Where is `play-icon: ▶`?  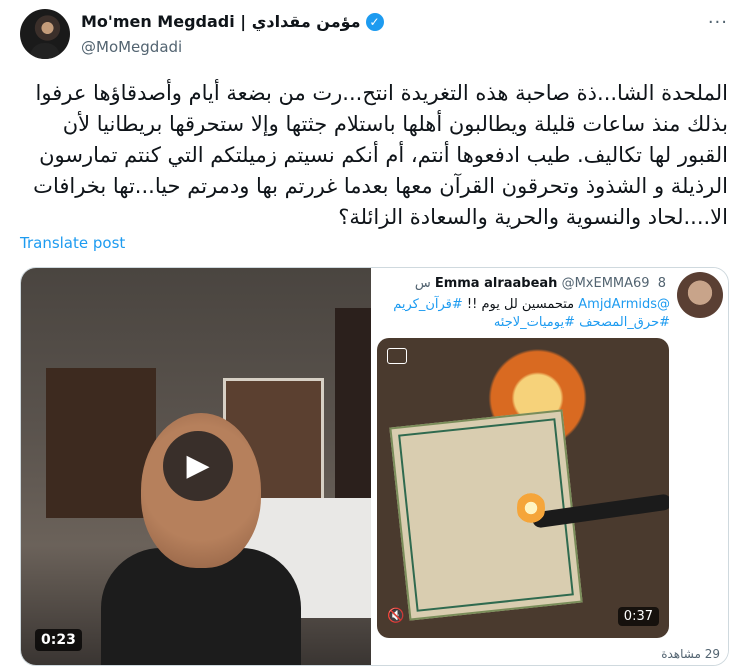 play-icon: ▶ is located at coordinates (198, 466).